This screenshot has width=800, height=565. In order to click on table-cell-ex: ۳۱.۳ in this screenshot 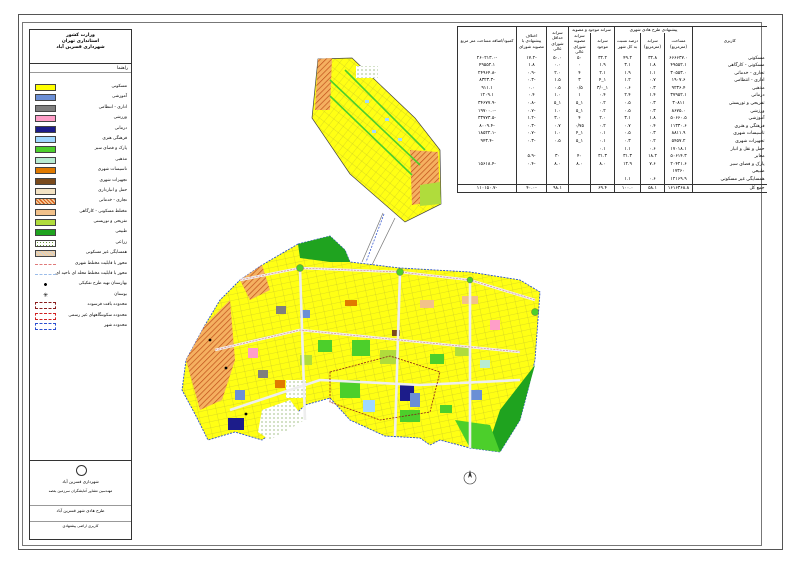, I will do `click(602, 157)`.